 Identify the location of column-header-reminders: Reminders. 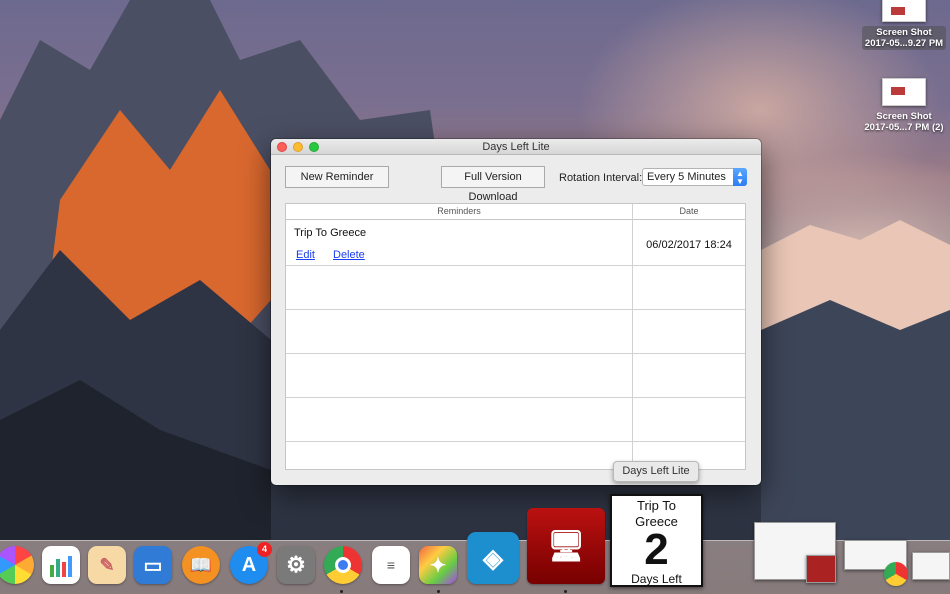
(459, 211).